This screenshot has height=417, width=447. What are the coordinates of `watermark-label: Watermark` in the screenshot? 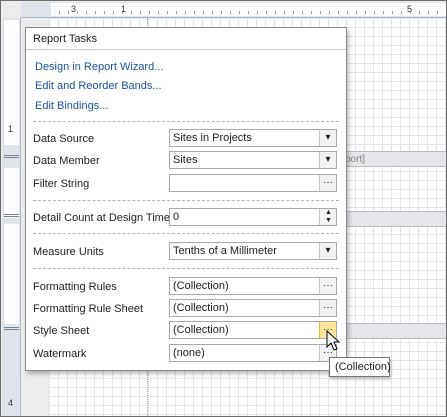 It's located at (60, 354).